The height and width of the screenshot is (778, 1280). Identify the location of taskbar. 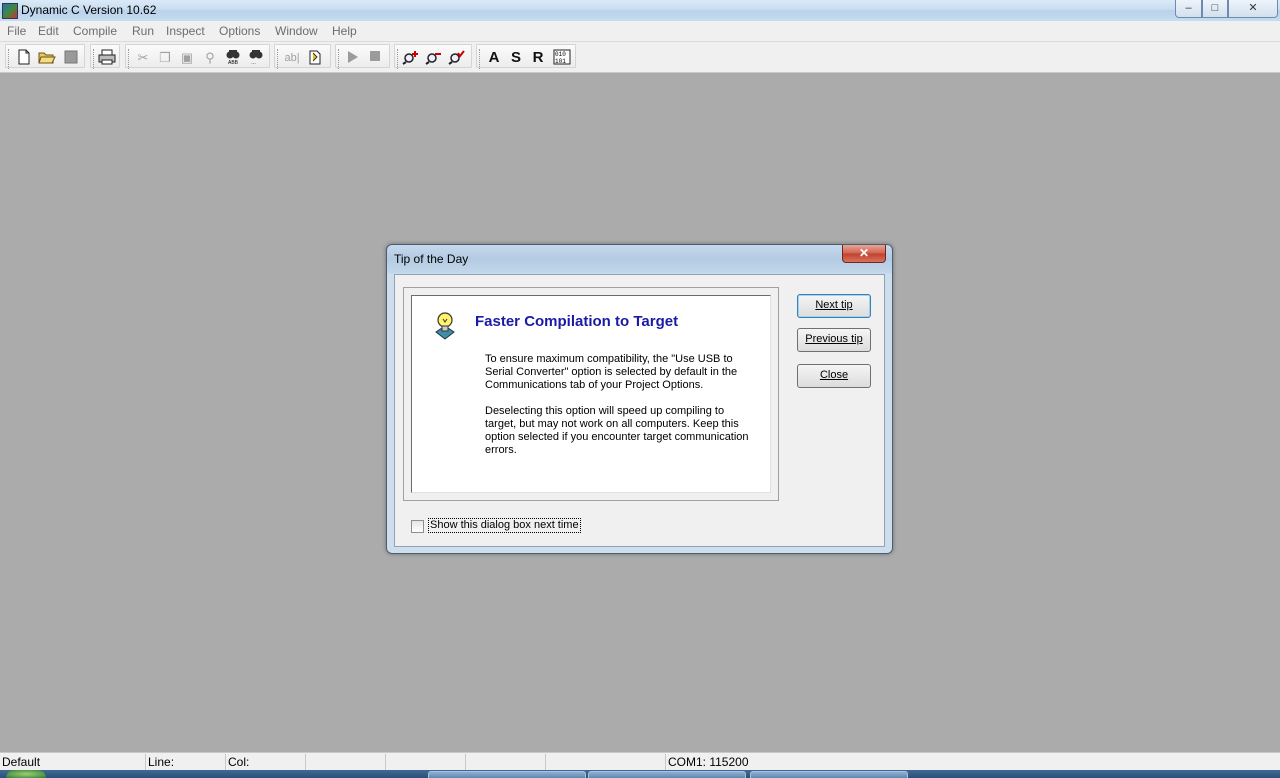
(640, 774).